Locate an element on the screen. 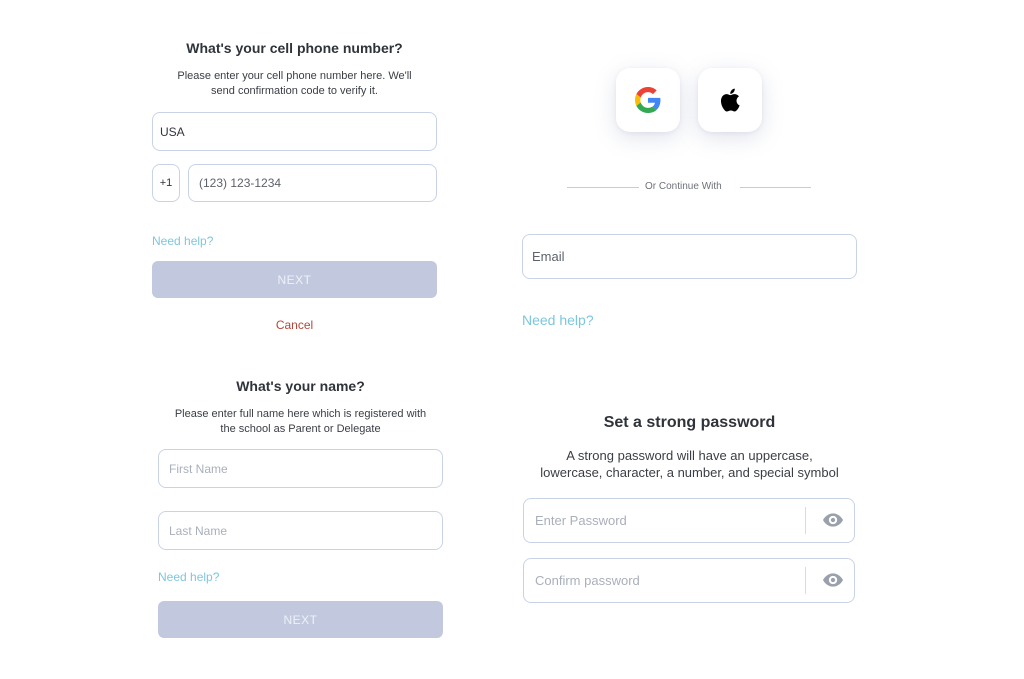 This screenshot has height=679, width=1024. google-button is located at coordinates (648, 100).